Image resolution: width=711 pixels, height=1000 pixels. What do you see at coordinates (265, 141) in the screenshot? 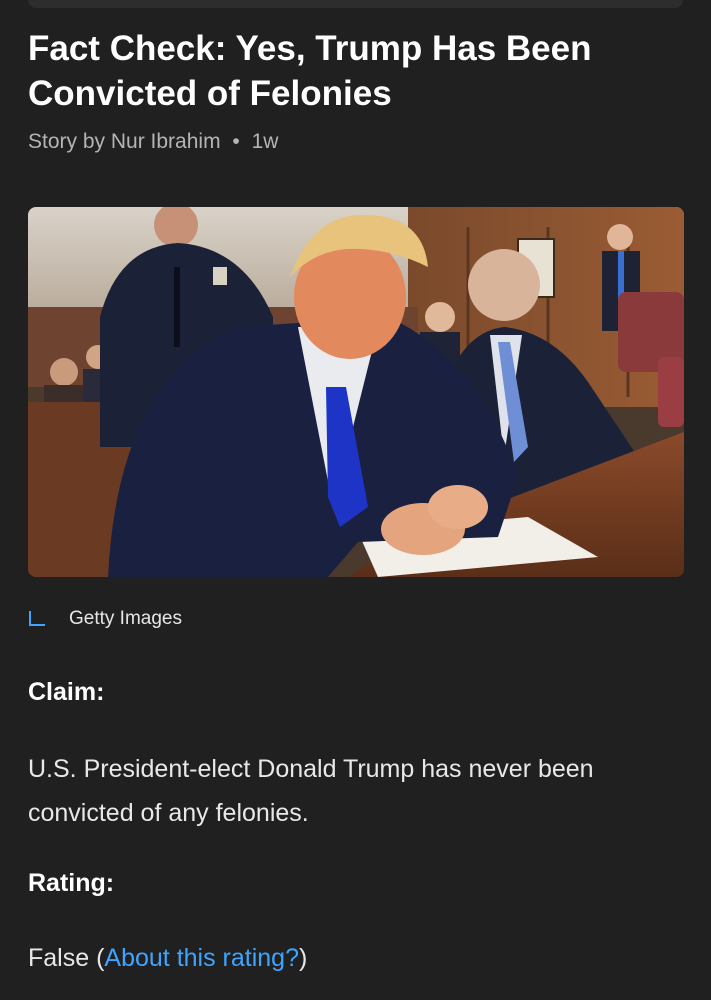
I see `article-age: 1w` at bounding box center [265, 141].